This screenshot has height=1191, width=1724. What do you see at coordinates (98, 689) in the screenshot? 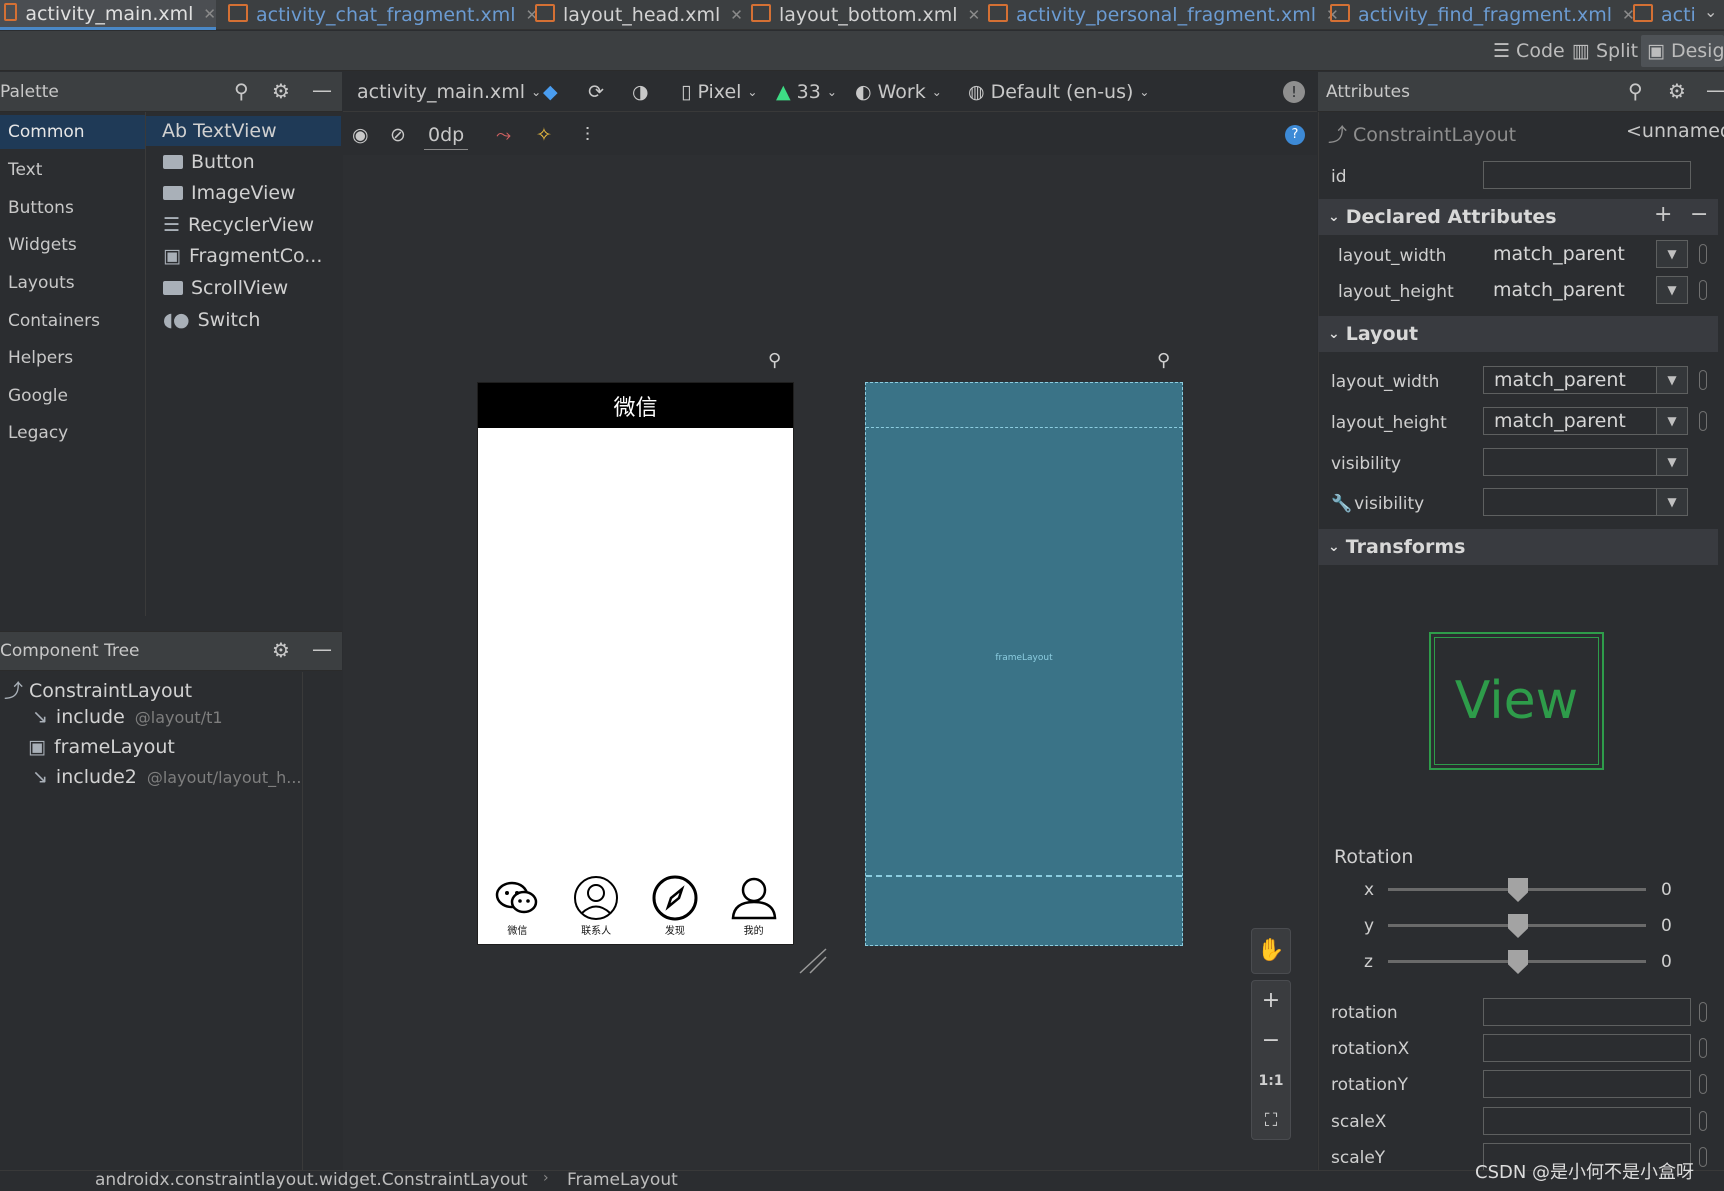
I see `tree-item-constraintlayout: ⤴ ConstraintLayout` at bounding box center [98, 689].